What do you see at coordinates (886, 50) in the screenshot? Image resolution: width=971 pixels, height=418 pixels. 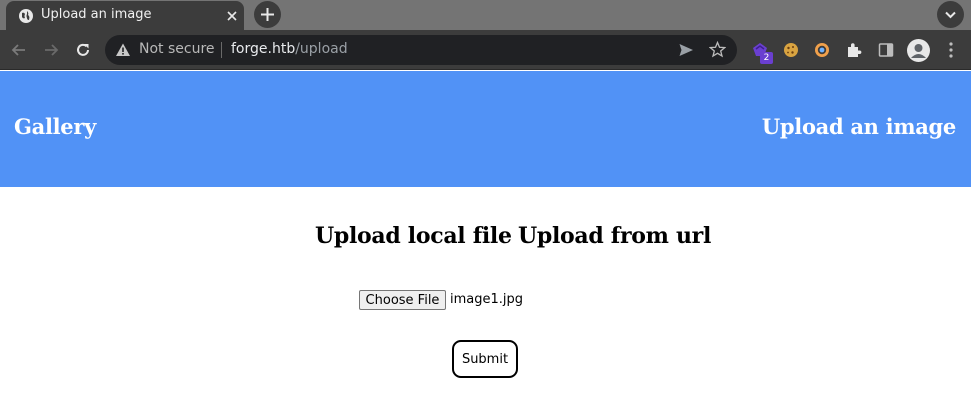 I see `side-panel-icon` at bounding box center [886, 50].